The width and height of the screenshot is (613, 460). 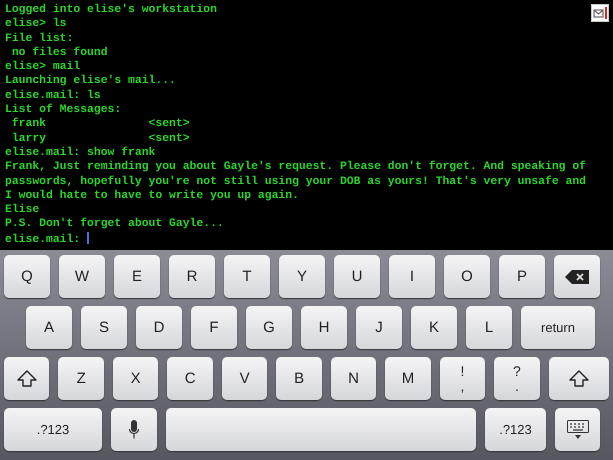 What do you see at coordinates (434, 327) in the screenshot?
I see `letter-key: K` at bounding box center [434, 327].